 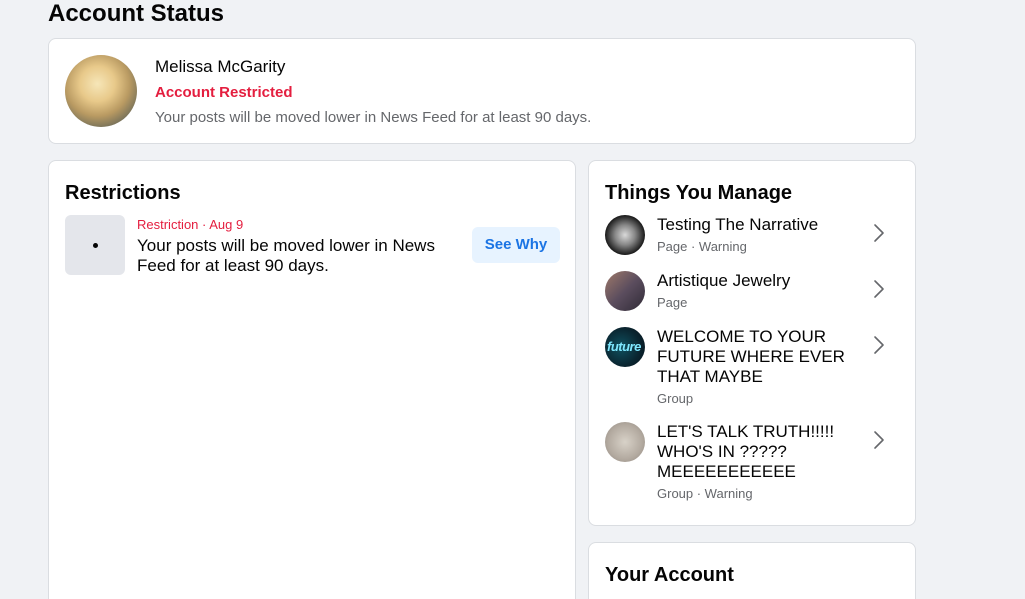 I want to click on profile-name: Melissa McGarity, so click(x=220, y=67).